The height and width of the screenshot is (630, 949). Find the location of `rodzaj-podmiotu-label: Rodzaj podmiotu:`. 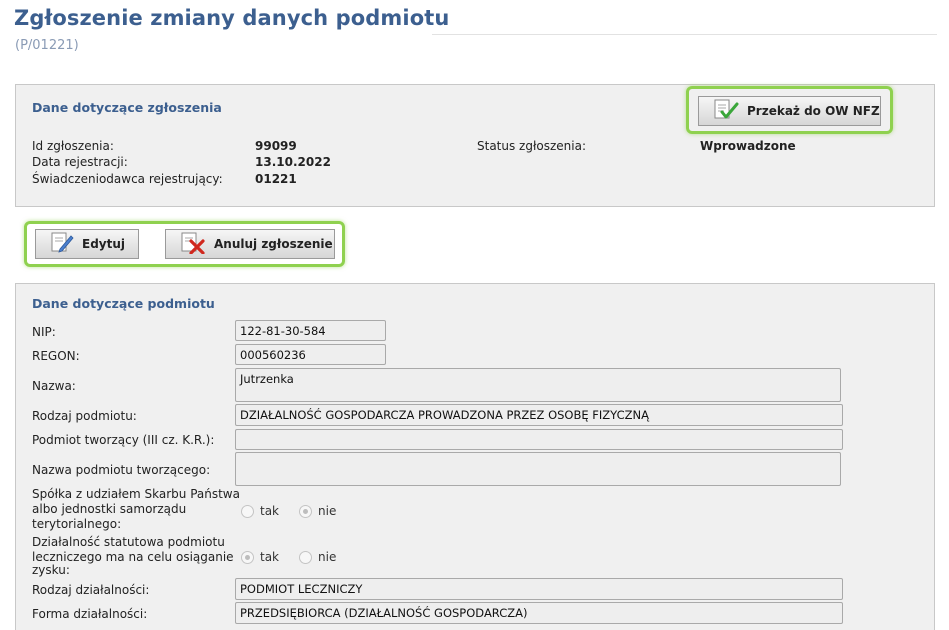

rodzaj-podmiotu-label: Rodzaj podmiotu: is located at coordinates (84, 416).